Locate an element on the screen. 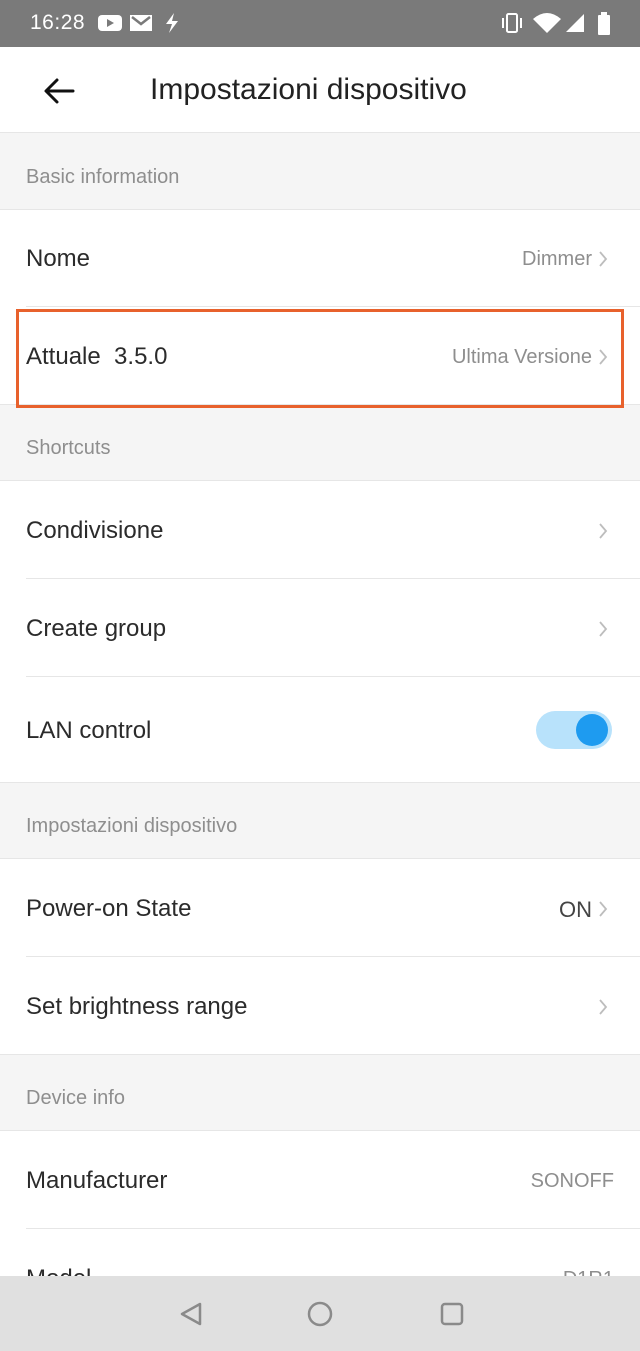  row-power-on-state-value: ON is located at coordinates (575, 909).